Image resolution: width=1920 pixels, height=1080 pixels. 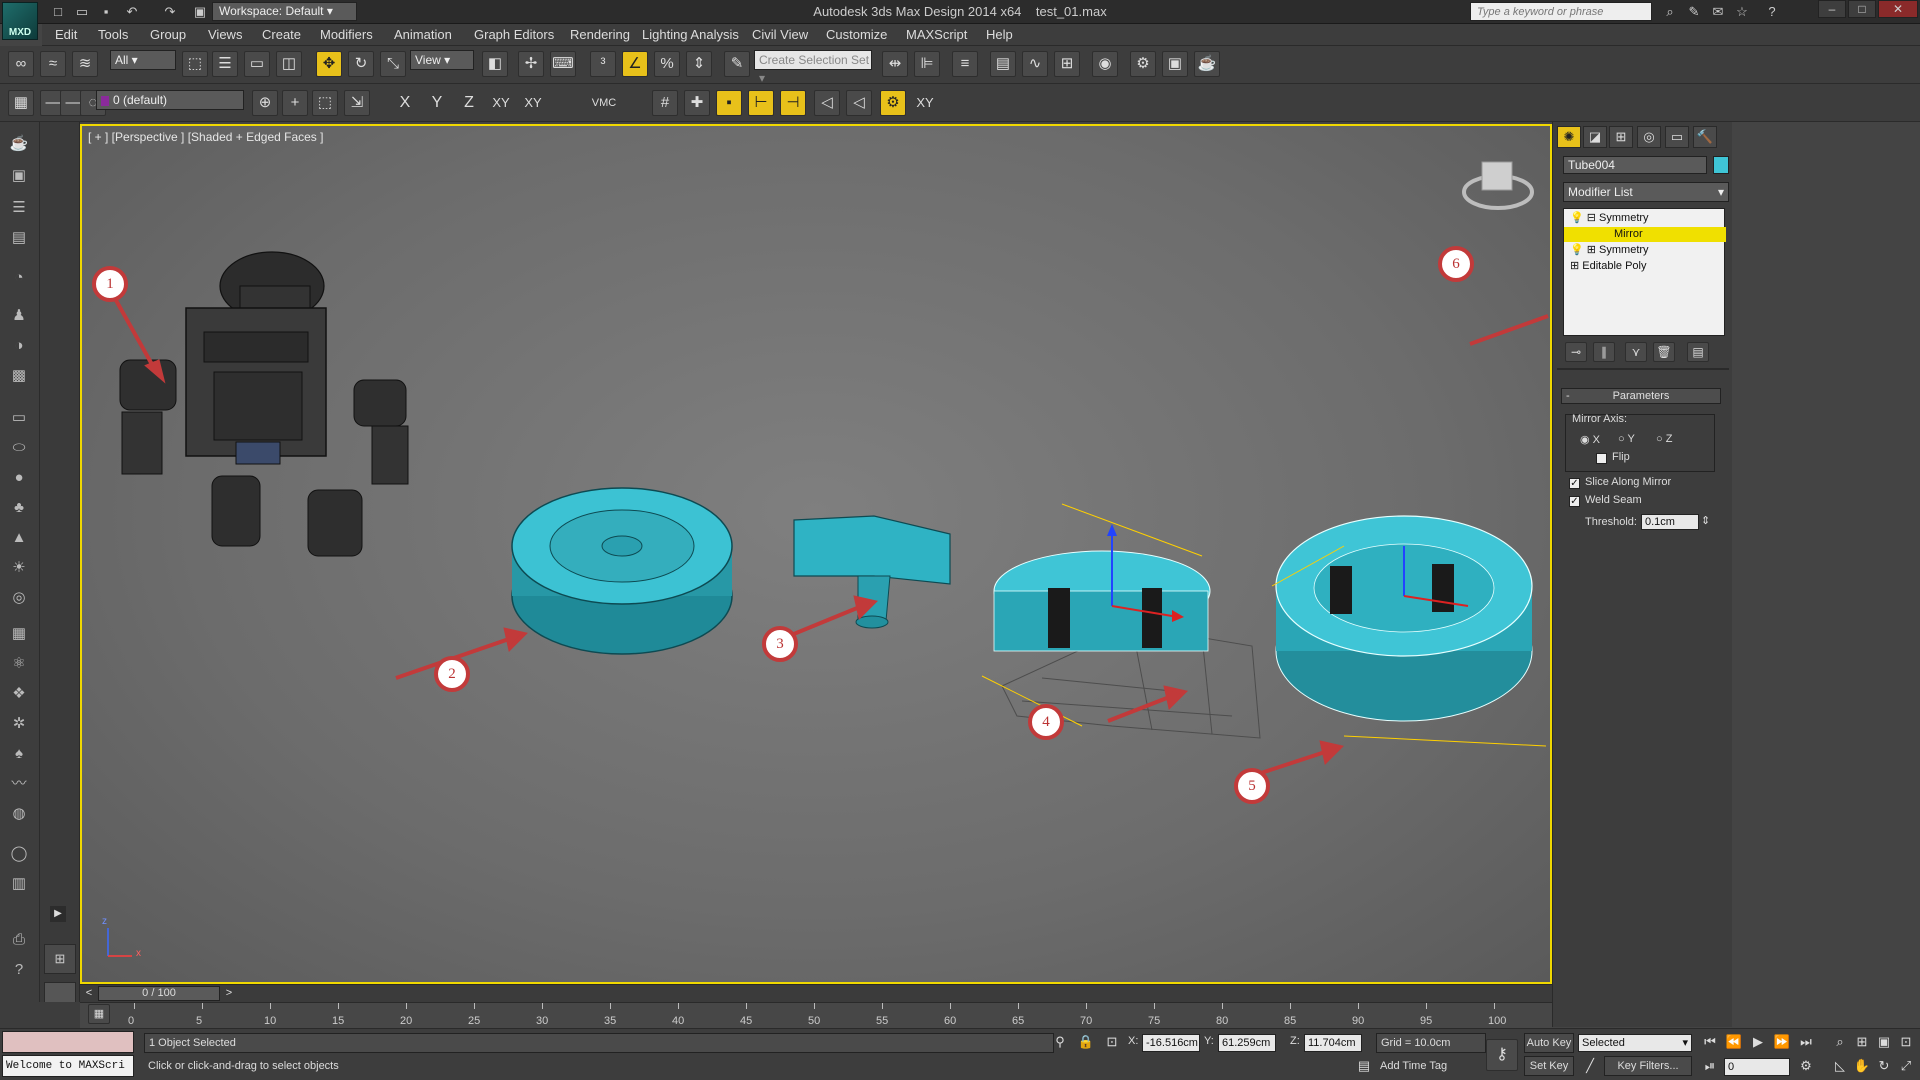 What do you see at coordinates (19, 884) in the screenshot?
I see `calculator-icon: ▥` at bounding box center [19, 884].